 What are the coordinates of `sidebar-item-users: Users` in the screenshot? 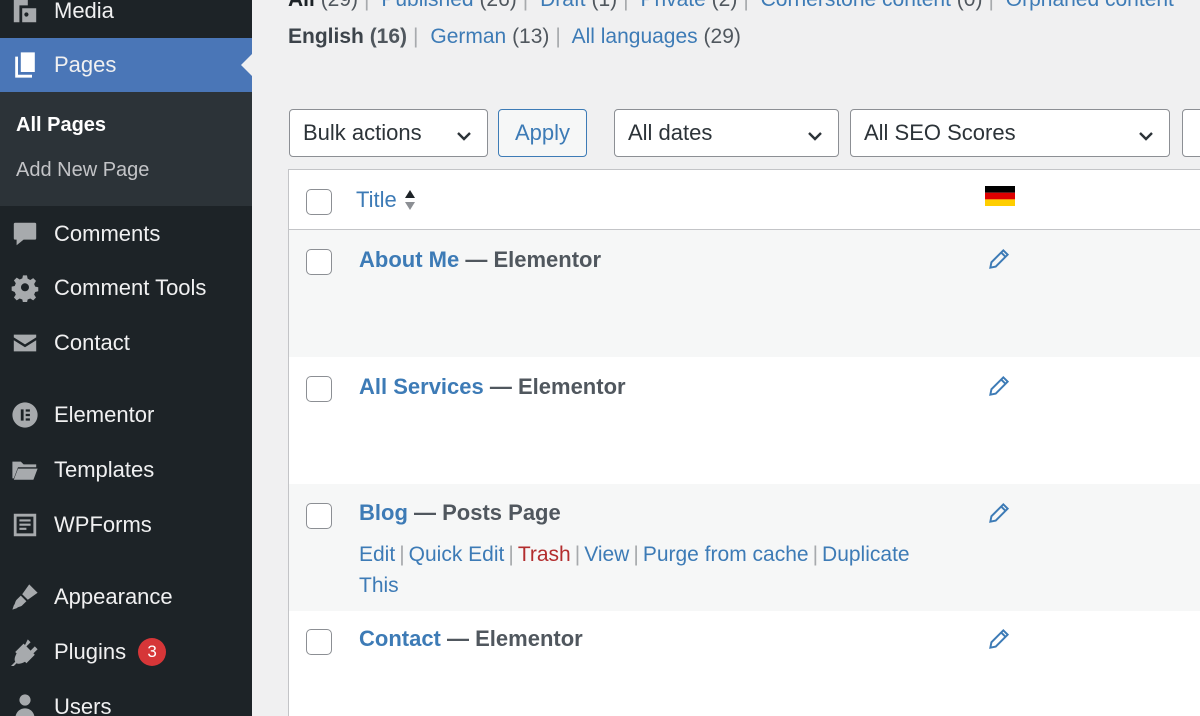 It's located at (126, 698).